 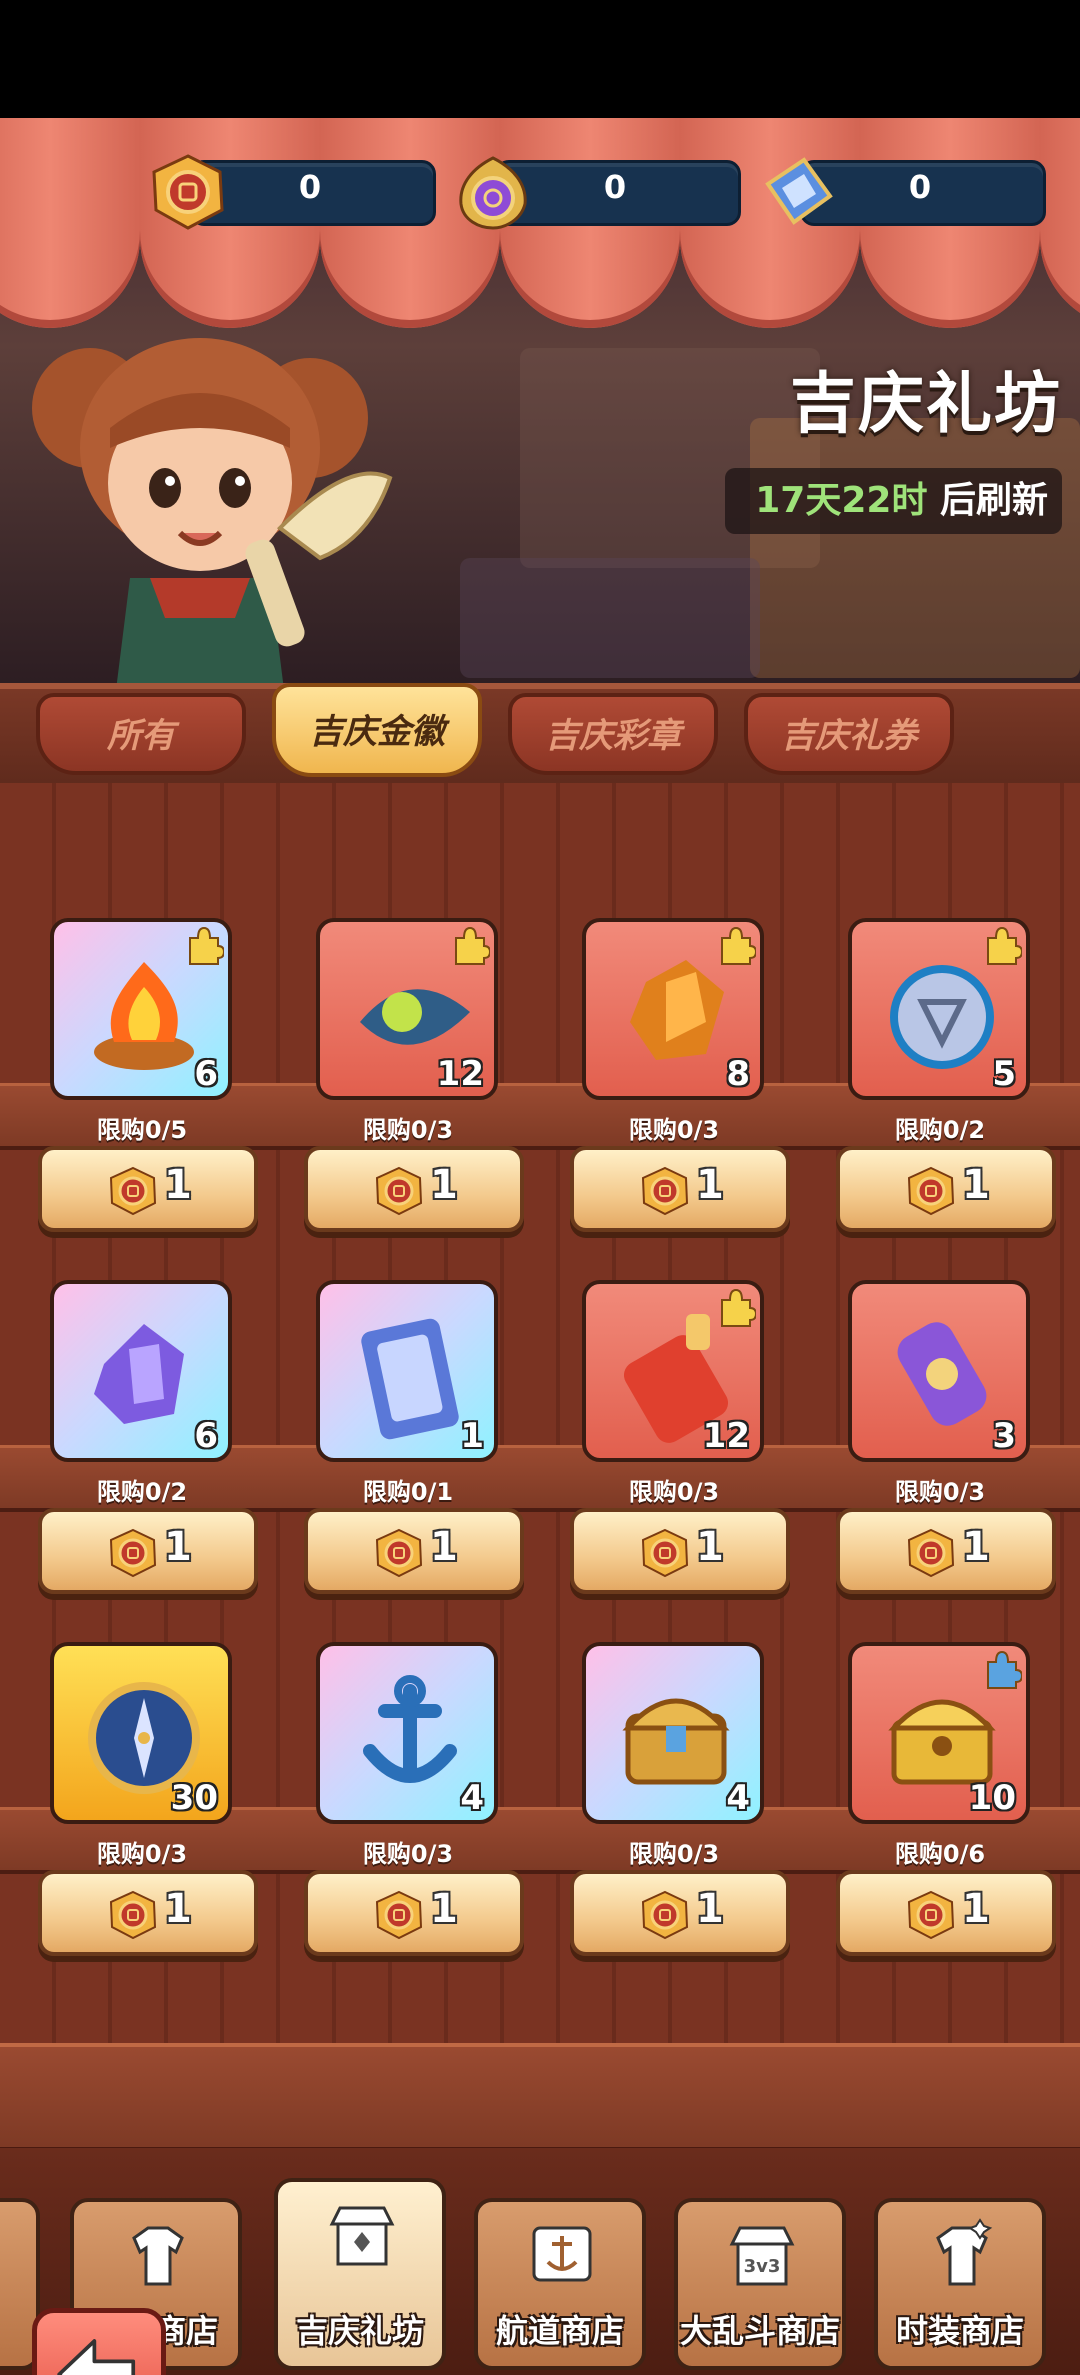 I want to click on shopkeeper-character, so click(x=212, y=513).